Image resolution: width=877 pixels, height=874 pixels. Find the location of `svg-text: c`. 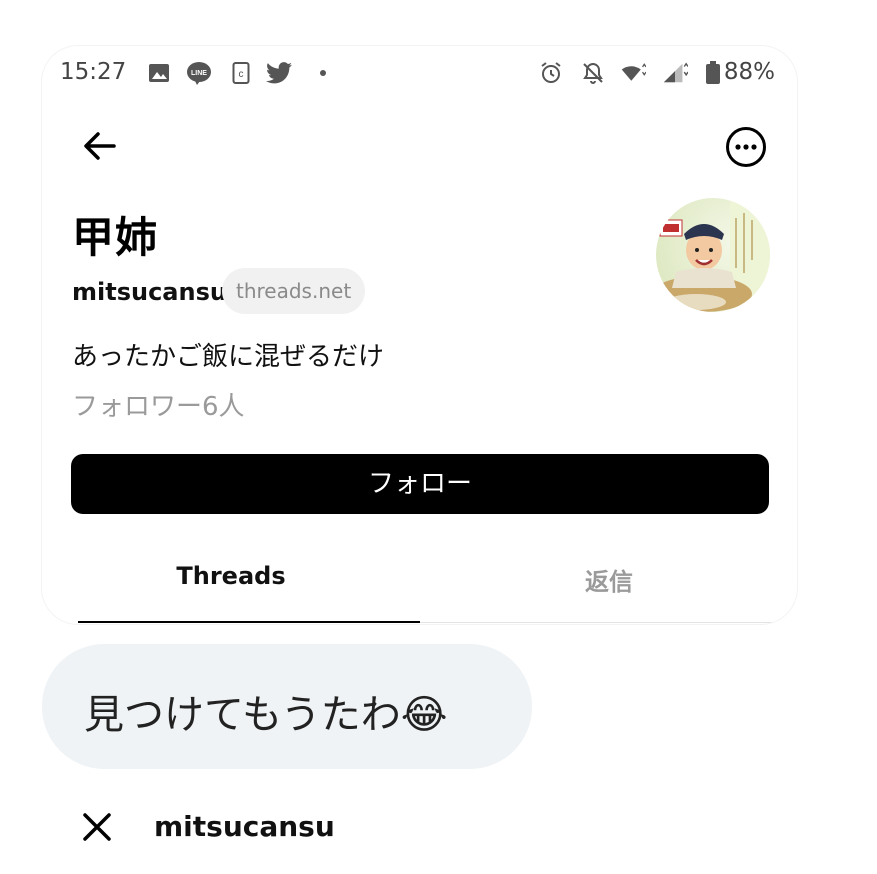

svg-text: c is located at coordinates (241, 74).